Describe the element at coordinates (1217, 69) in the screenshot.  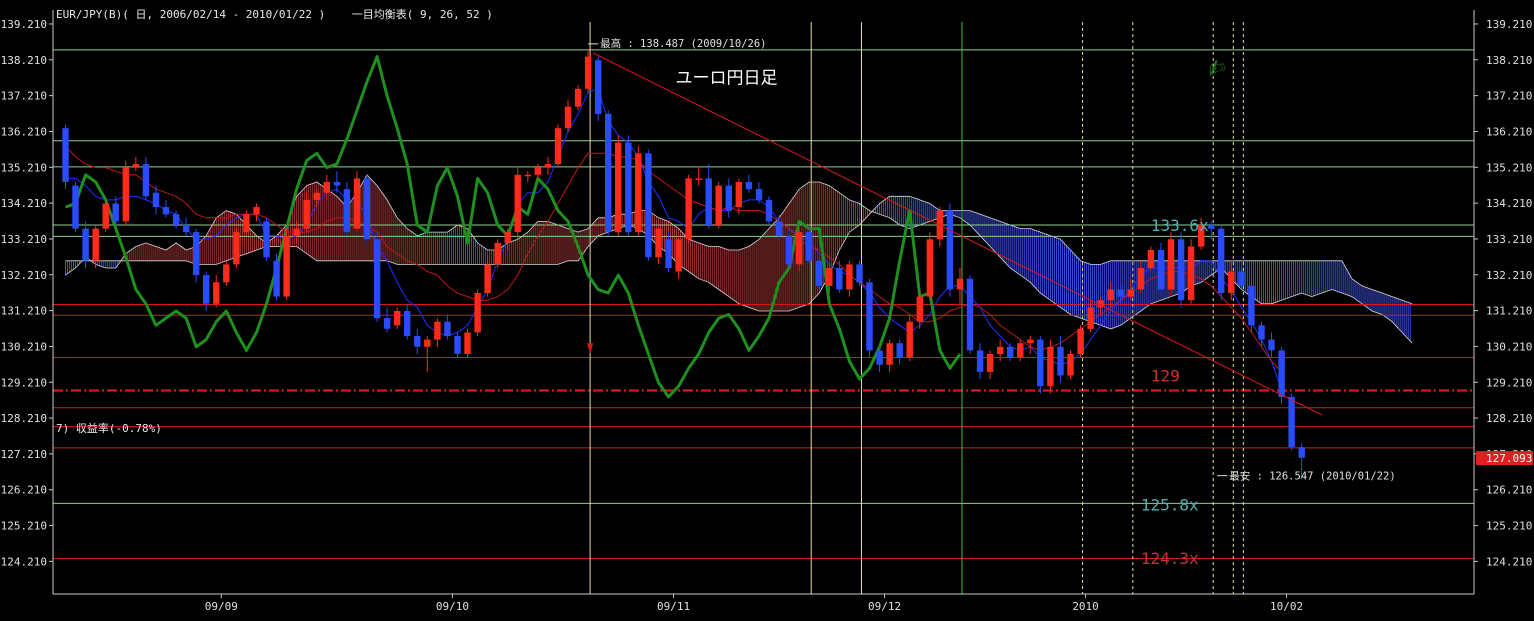
I see `drawing-tool-icon: ✍` at that location.